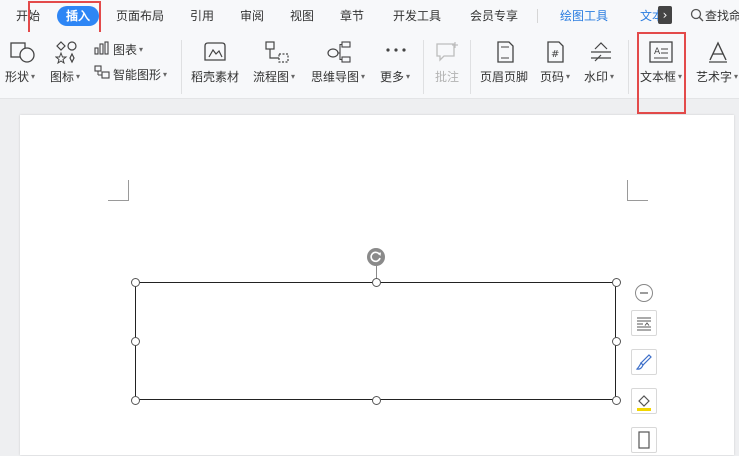  Describe the element at coordinates (417, 15) in the screenshot. I see `tab-developer: 开发工具` at that location.